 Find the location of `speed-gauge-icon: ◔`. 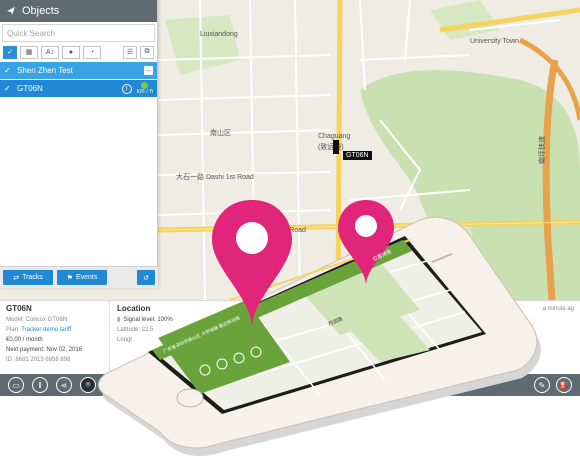

speed-gauge-icon: ◔ is located at coordinates (92, 52).